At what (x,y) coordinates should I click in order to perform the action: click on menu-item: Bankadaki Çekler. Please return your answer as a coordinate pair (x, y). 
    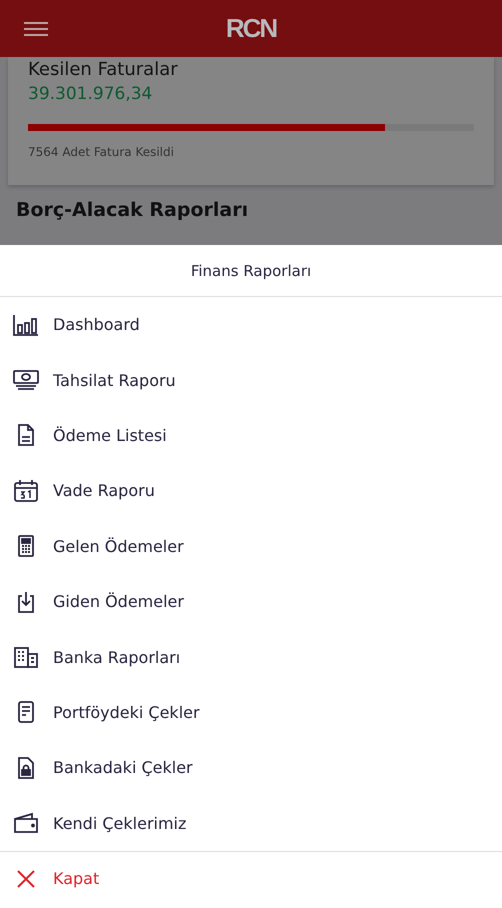
    Looking at the image, I should click on (251, 768).